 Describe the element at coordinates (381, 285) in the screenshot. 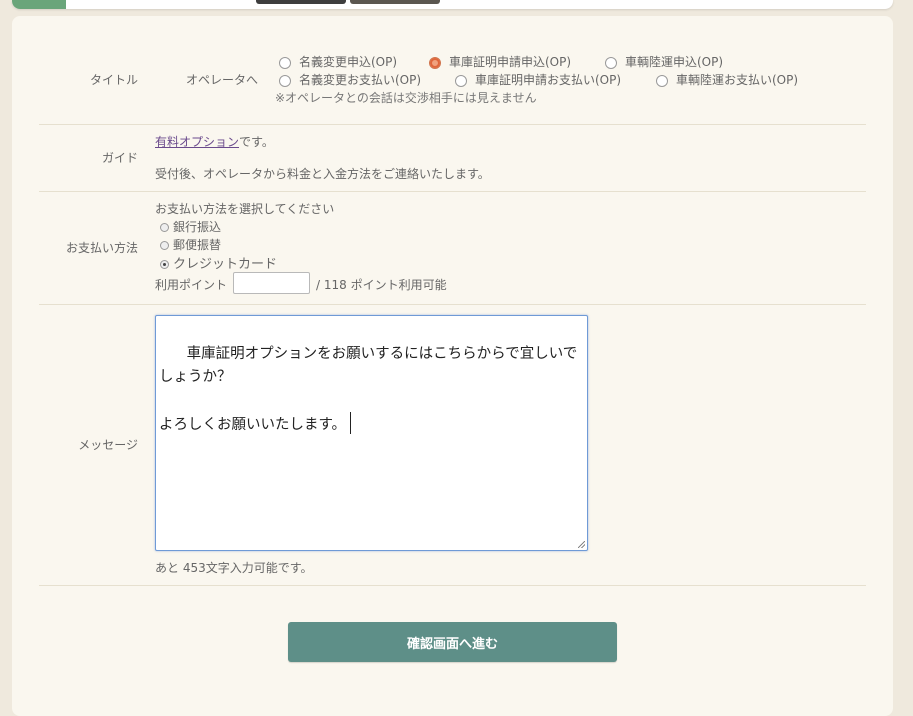

I see `points-available: / 118 ポイント利用可能` at that location.